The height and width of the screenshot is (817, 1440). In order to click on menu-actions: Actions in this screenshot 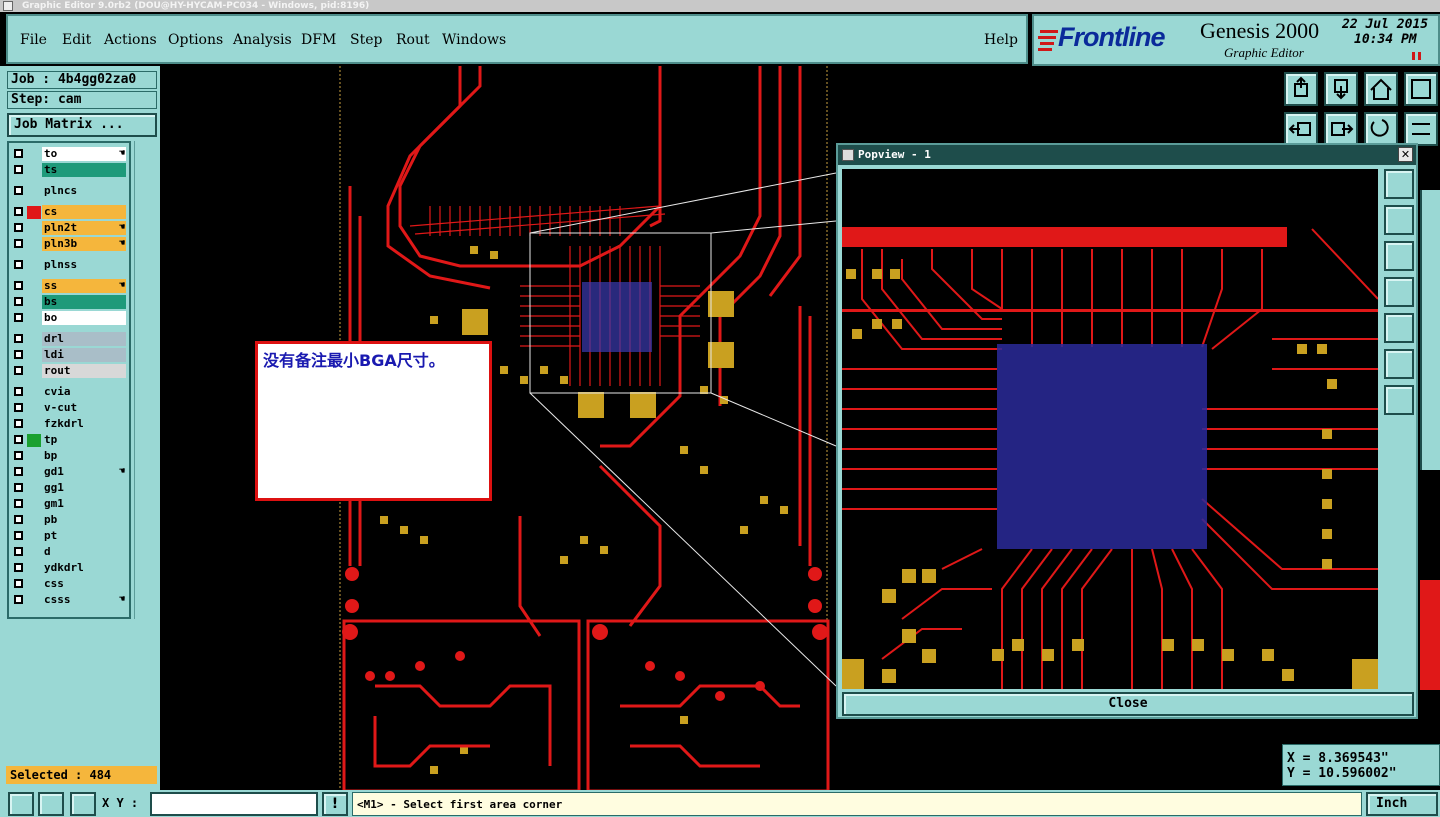, I will do `click(130, 40)`.